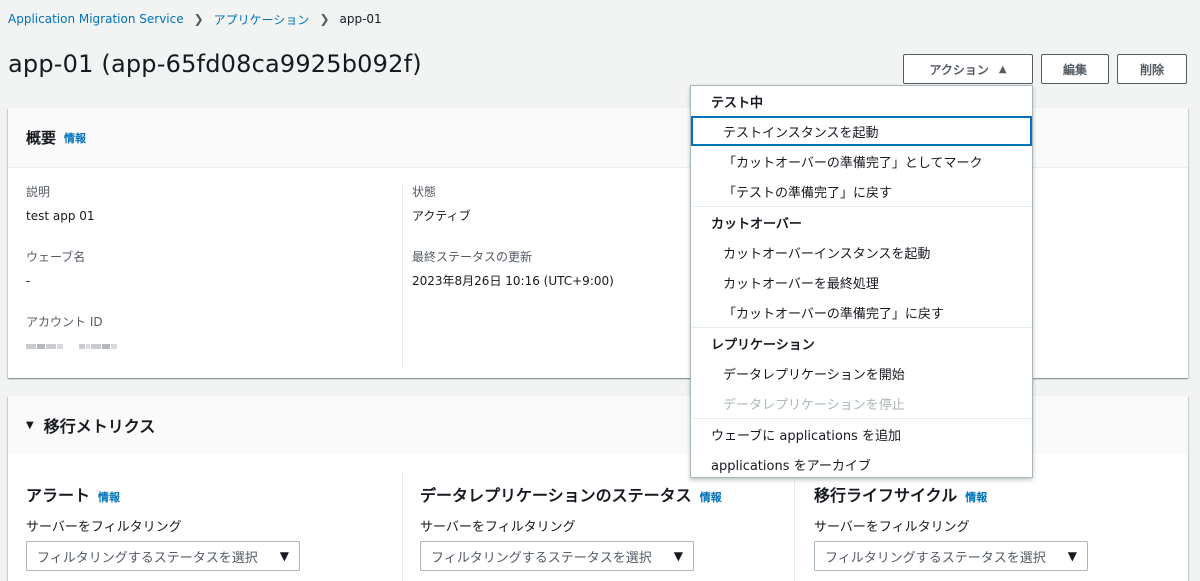  What do you see at coordinates (64, 322) in the screenshot?
I see `account-label: アカウント ID` at bounding box center [64, 322].